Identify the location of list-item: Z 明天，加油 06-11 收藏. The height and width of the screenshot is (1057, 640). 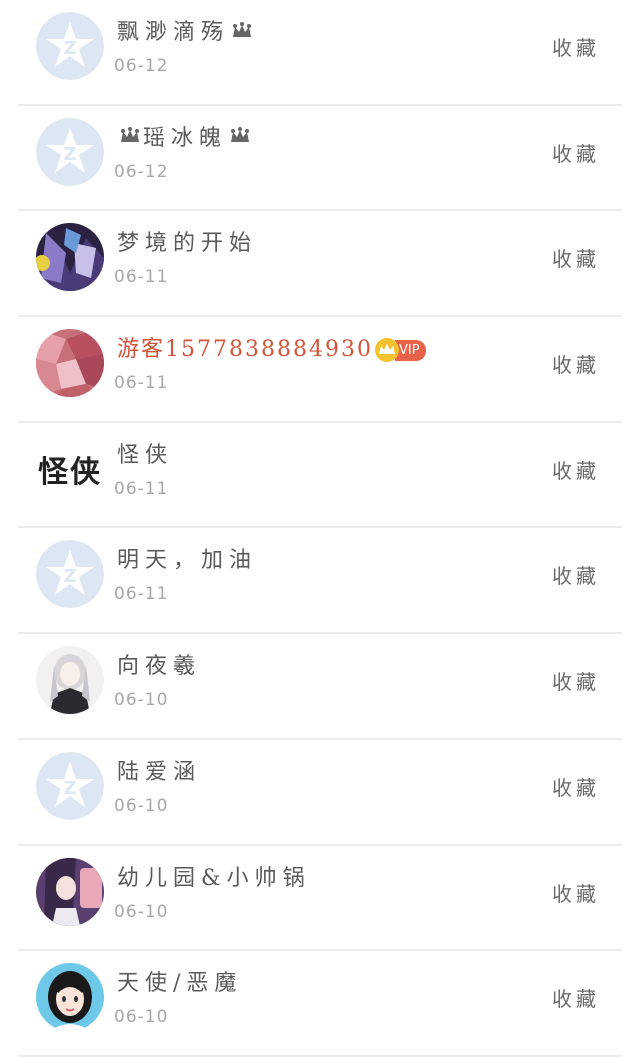
(320, 581).